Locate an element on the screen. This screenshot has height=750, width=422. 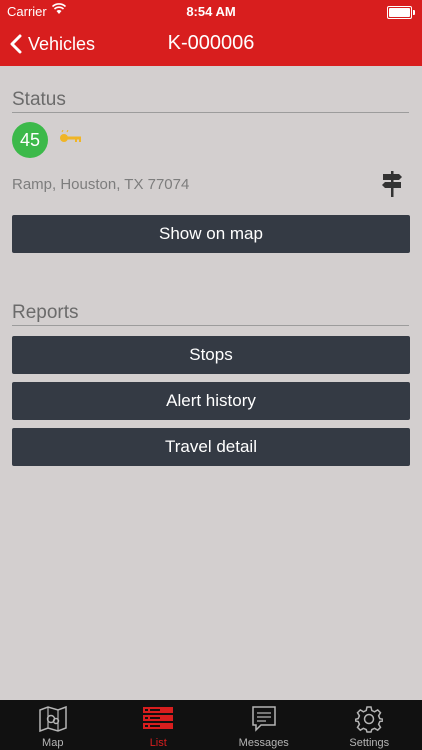
speed-badge: 45 is located at coordinates (30, 140).